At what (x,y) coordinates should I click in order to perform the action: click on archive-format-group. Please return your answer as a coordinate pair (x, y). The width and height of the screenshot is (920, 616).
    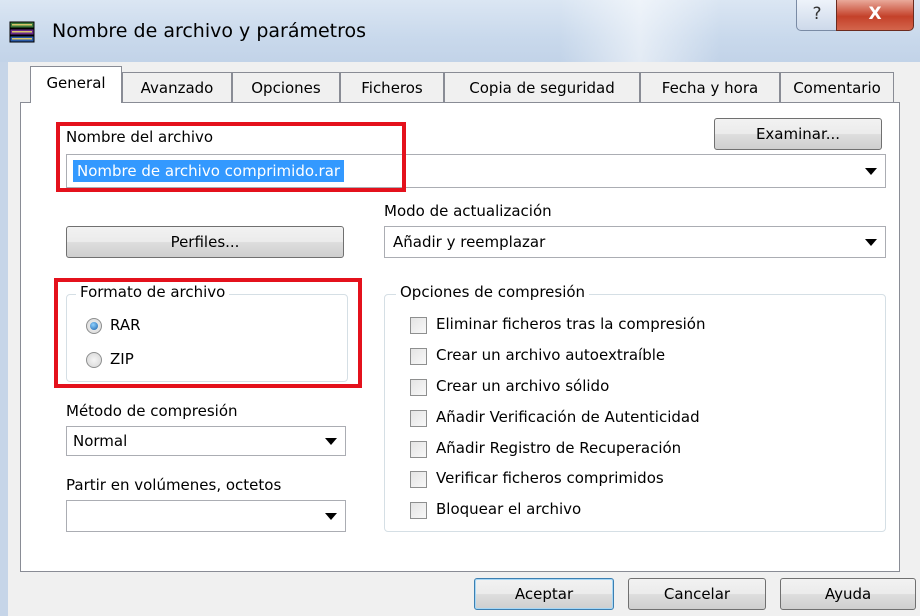
    Looking at the image, I should click on (207, 338).